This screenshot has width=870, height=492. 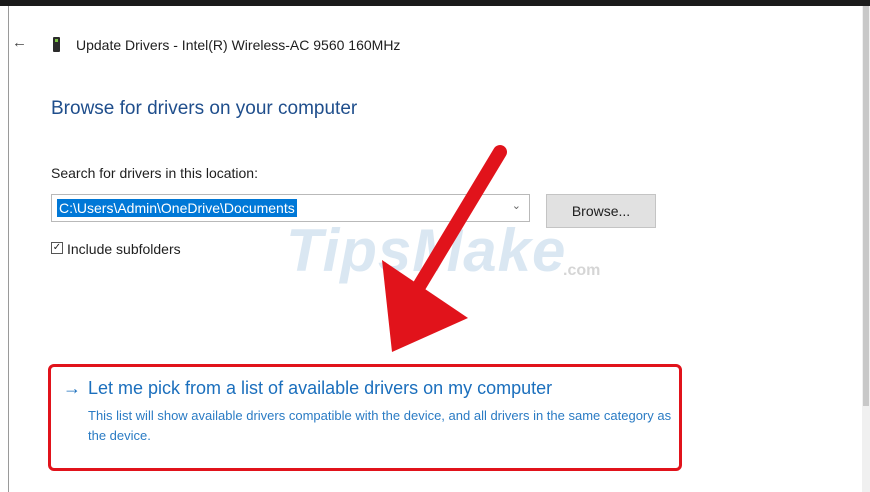 What do you see at coordinates (72, 388) in the screenshot?
I see `link-arrow-icon: →` at bounding box center [72, 388].